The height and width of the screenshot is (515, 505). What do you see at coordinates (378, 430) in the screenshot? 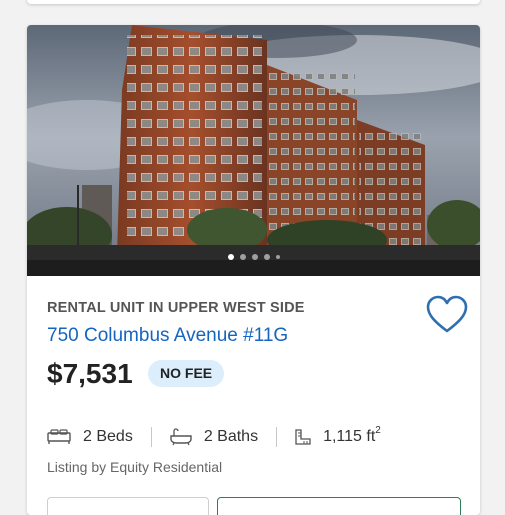
I see `area-unit-superscript: 2` at bounding box center [378, 430].